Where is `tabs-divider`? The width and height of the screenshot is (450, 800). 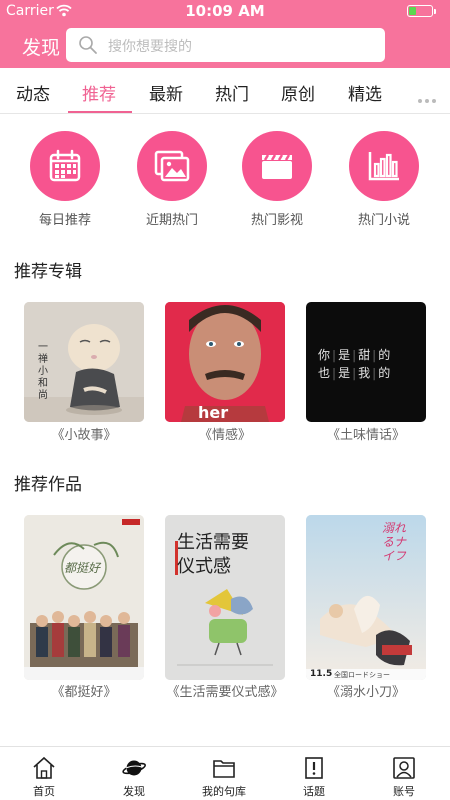 tabs-divider is located at coordinates (225, 113).